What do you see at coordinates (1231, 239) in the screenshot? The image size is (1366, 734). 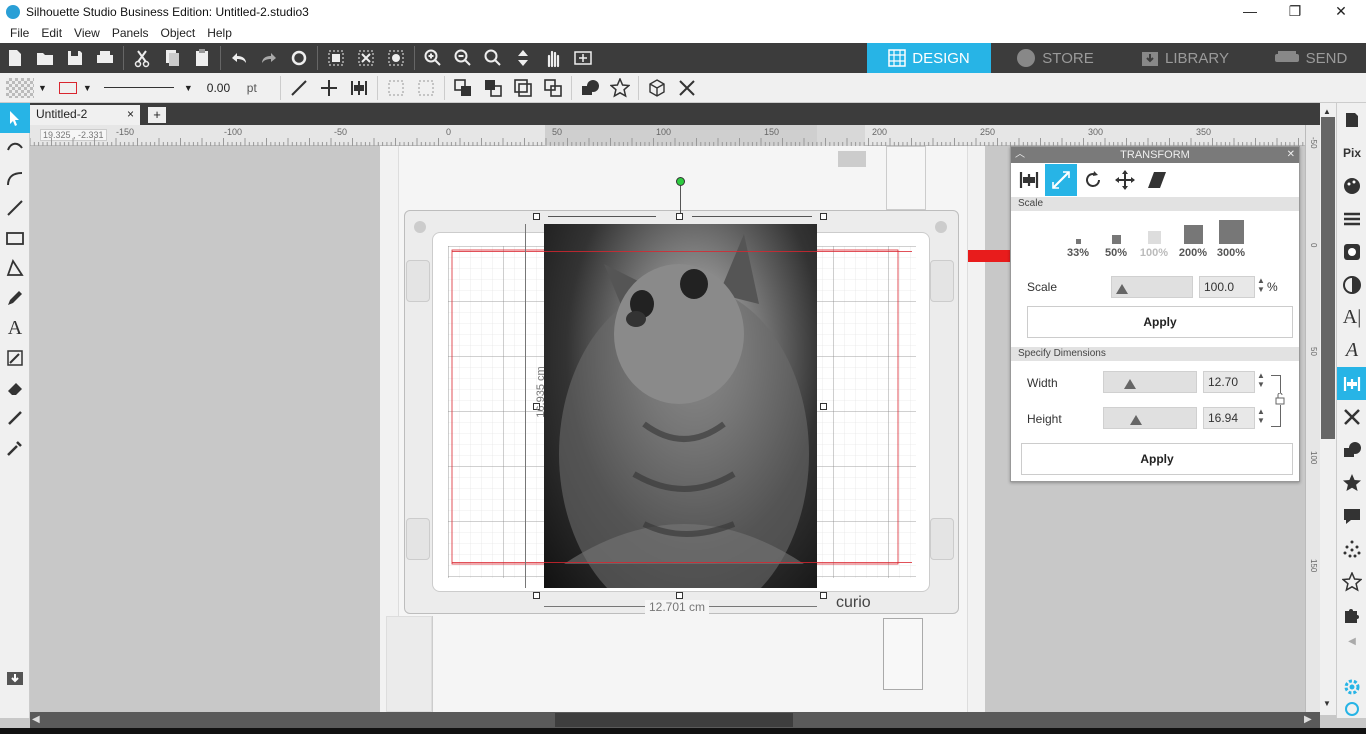 I see `preset-300-button: 300%` at bounding box center [1231, 239].